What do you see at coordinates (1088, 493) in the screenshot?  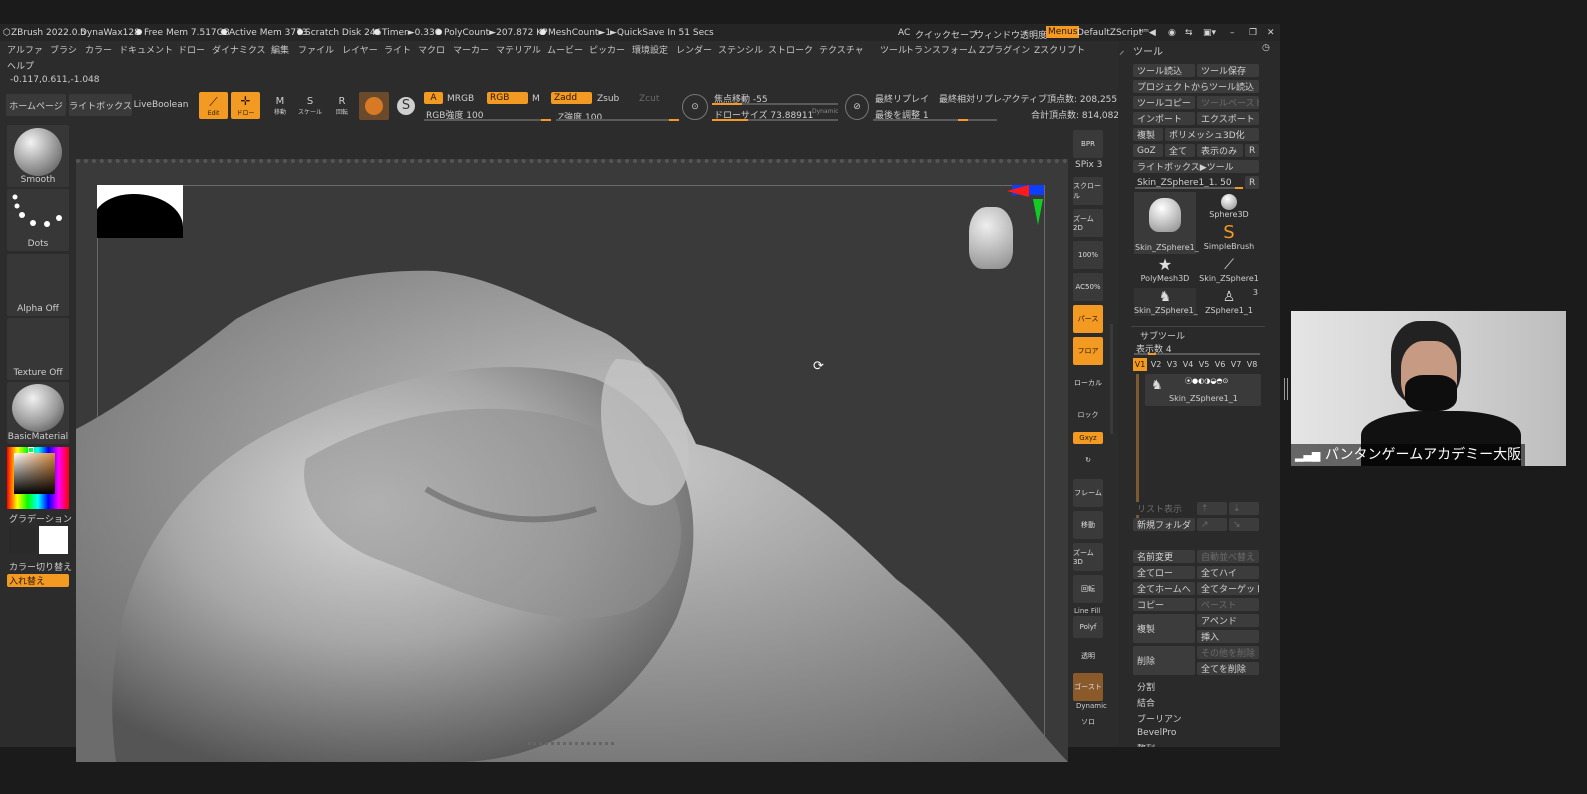 I see `frame-button: フレーム` at bounding box center [1088, 493].